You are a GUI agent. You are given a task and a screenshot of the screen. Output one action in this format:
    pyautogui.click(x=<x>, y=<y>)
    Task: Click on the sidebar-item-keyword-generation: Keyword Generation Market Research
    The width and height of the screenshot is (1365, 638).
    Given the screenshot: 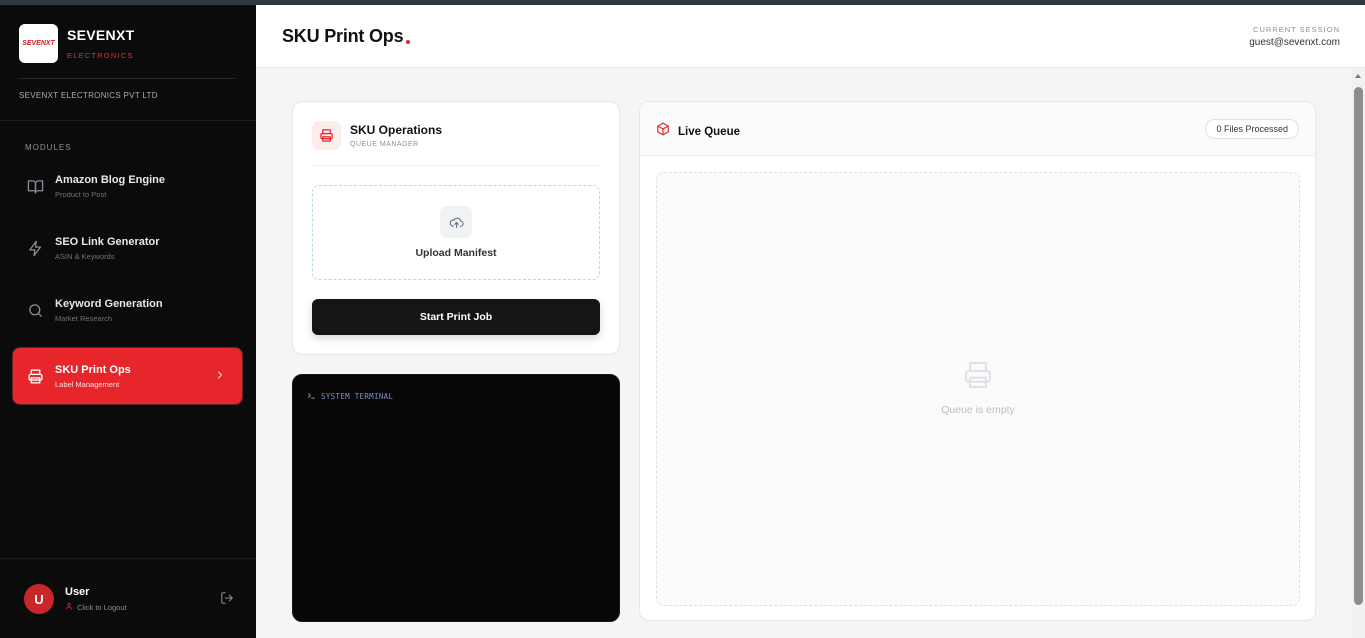 What is the action you would take?
    pyautogui.click(x=127, y=310)
    